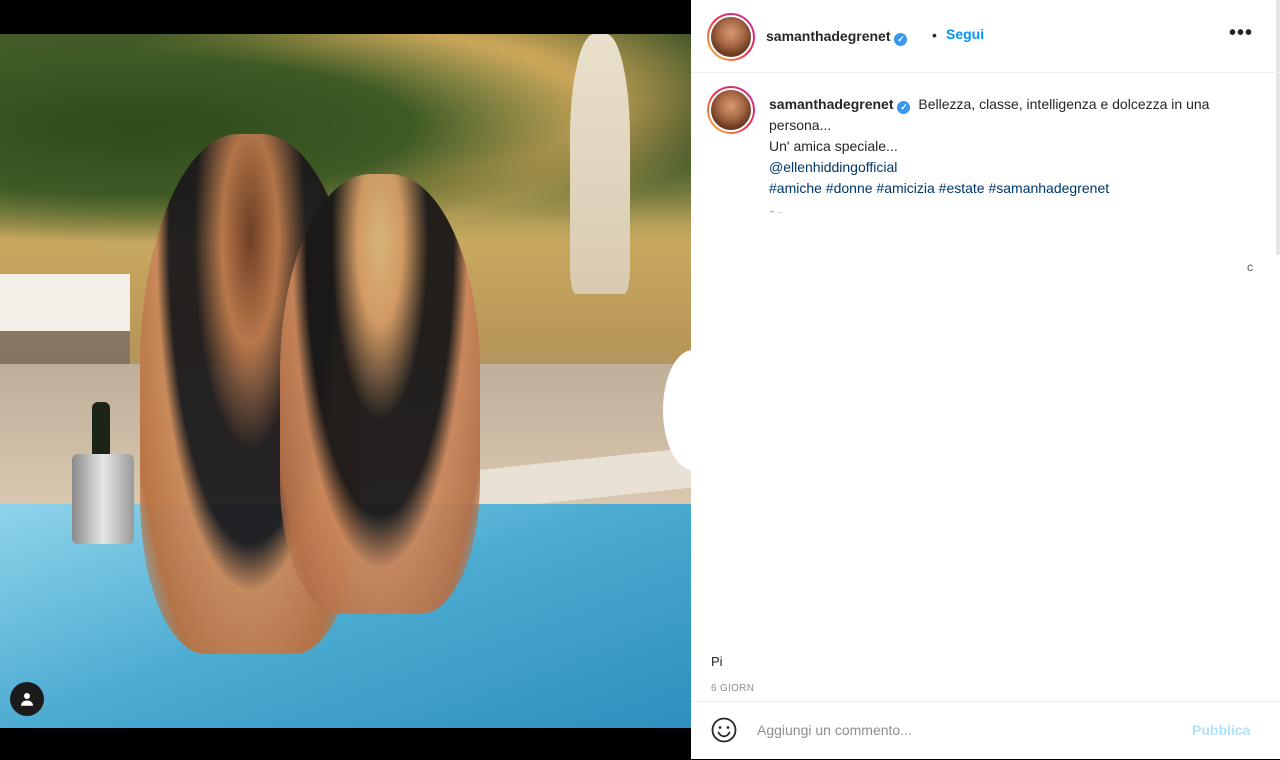 The image size is (1280, 760). Describe the element at coordinates (1250, 267) in the screenshot. I see `side-mark: c` at that location.